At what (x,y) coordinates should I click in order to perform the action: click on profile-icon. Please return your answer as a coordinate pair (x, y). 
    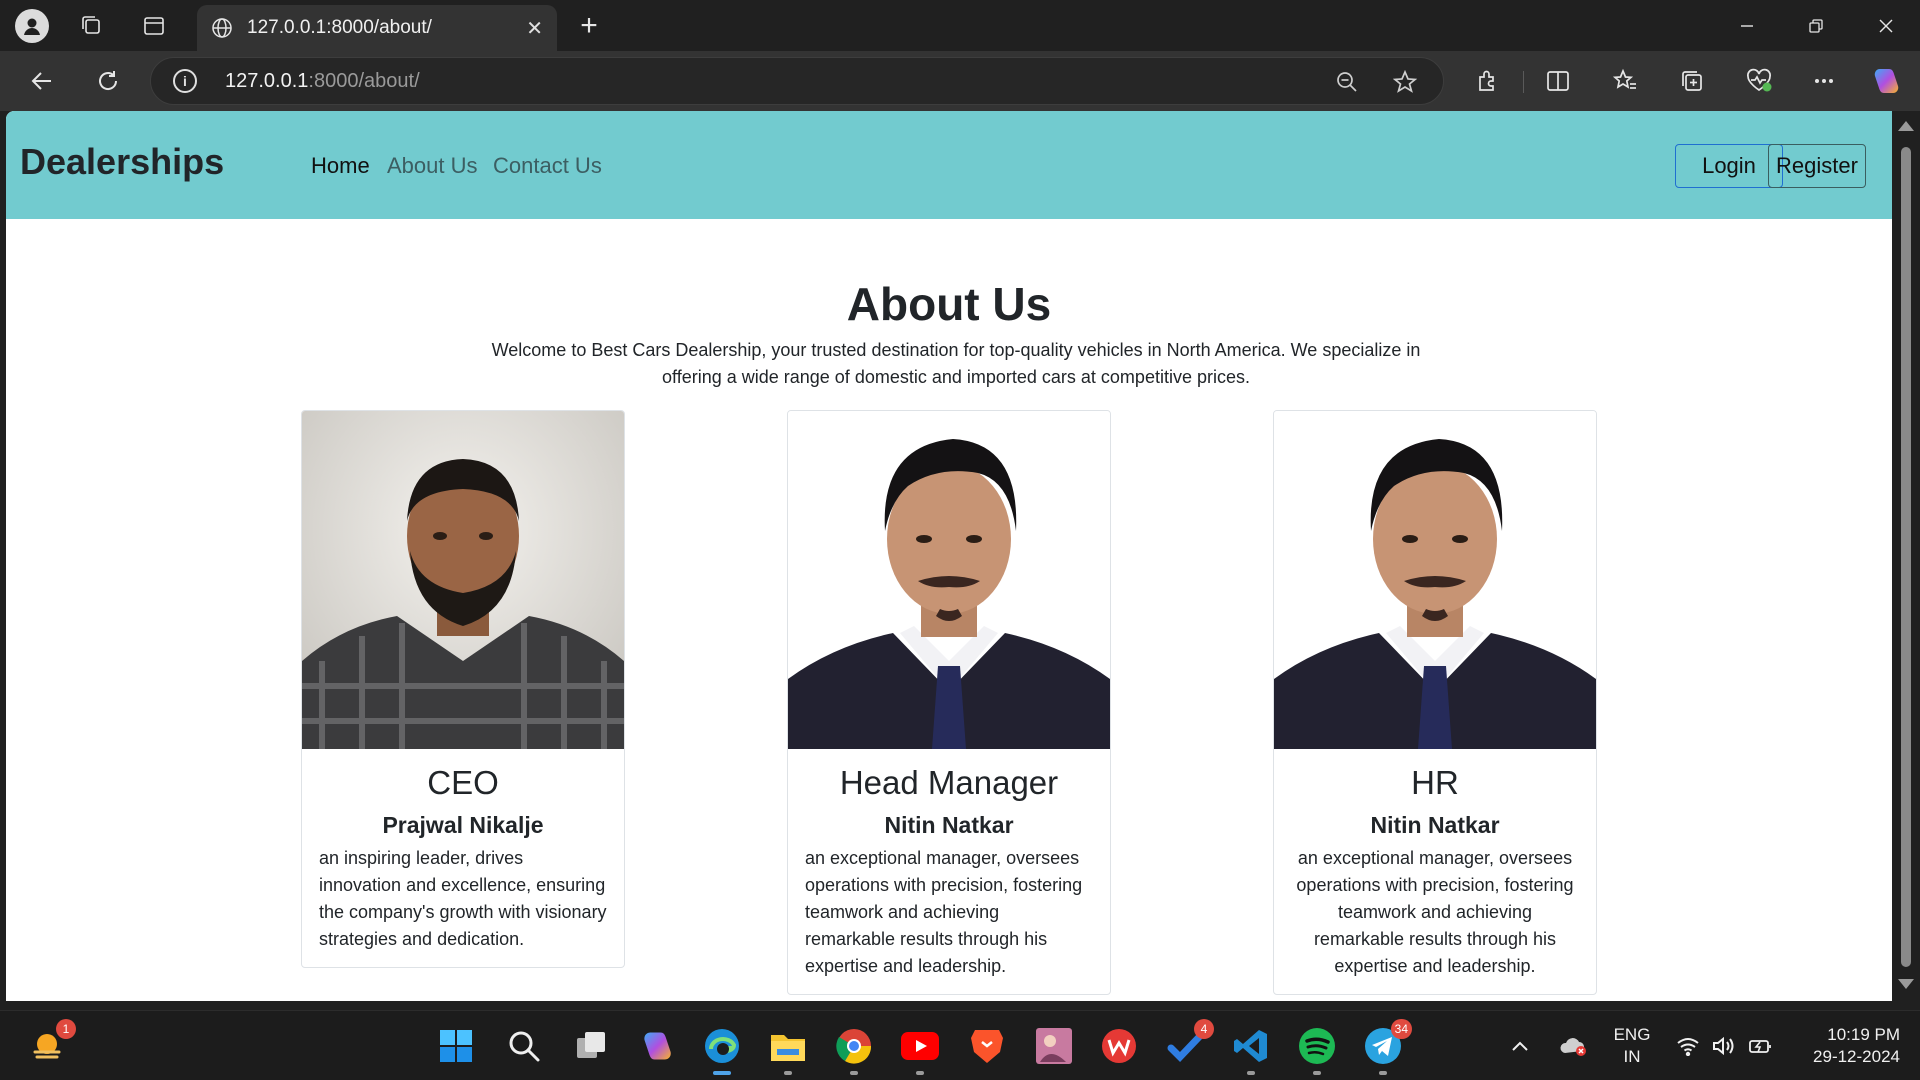
    Looking at the image, I should click on (32, 26).